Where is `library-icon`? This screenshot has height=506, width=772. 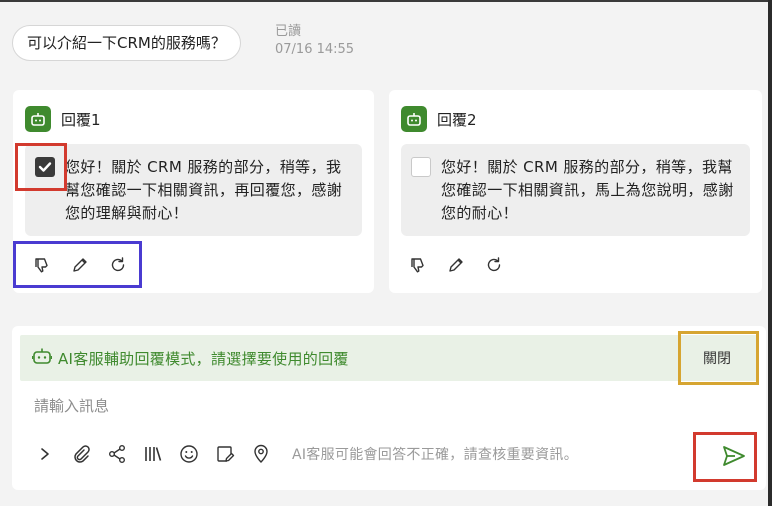
library-icon is located at coordinates (153, 454).